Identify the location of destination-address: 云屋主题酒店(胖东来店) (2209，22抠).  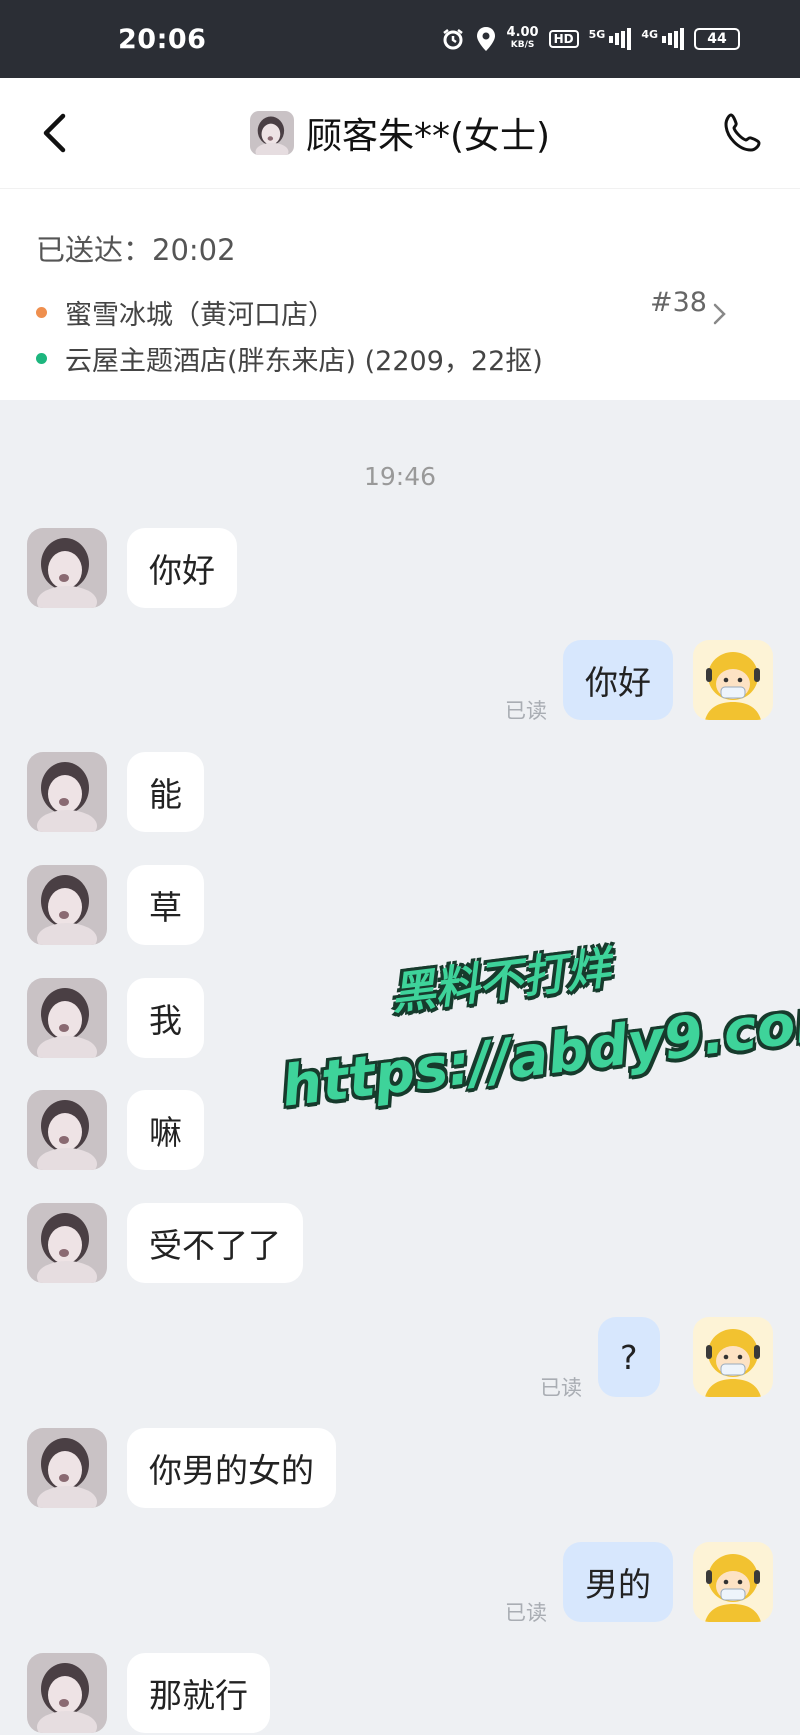
(304, 361).